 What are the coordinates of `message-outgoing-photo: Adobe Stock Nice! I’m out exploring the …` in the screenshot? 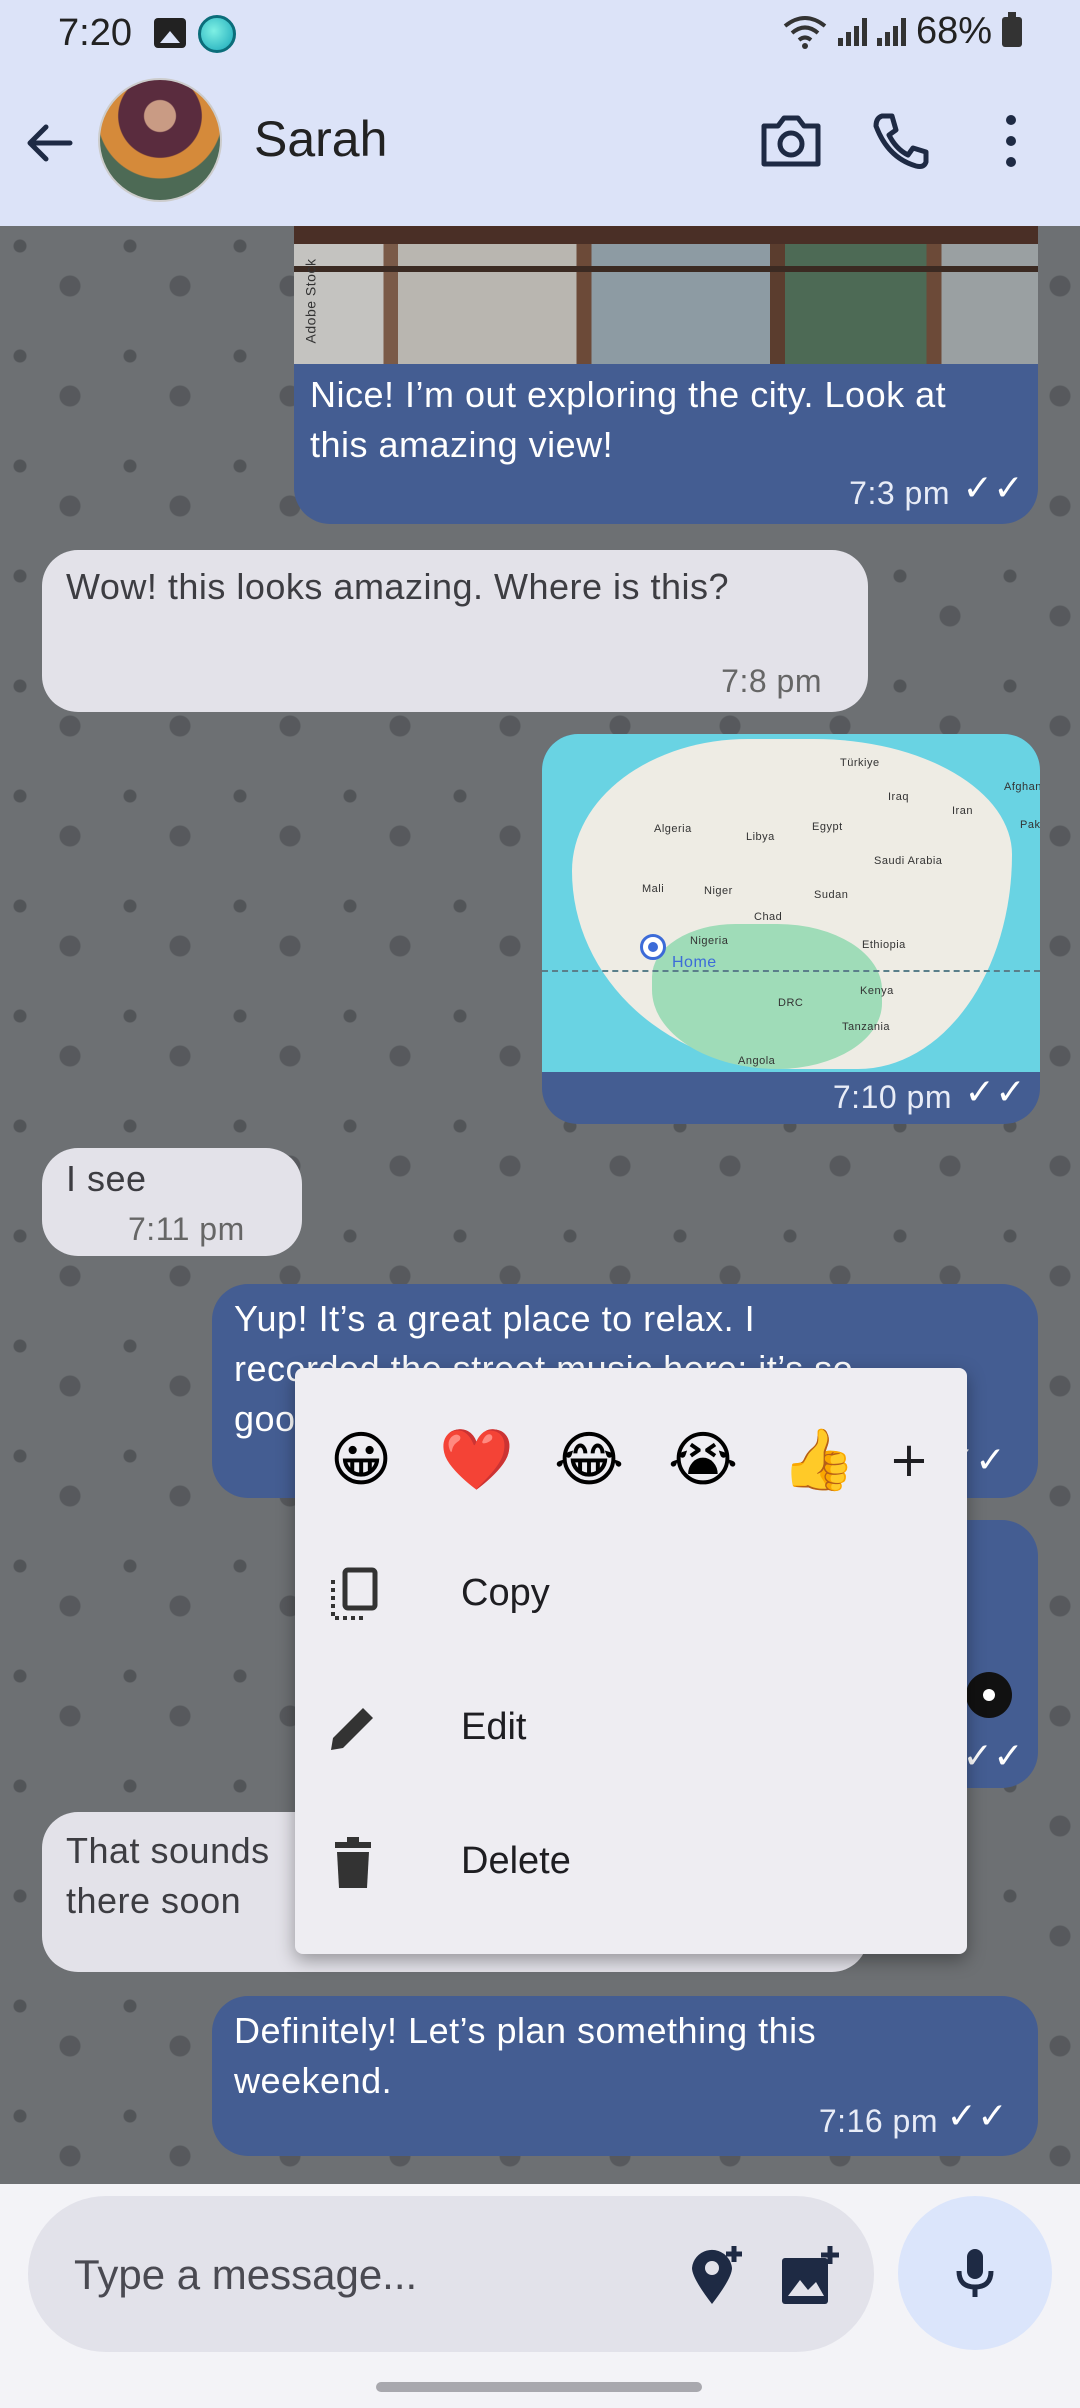 It's located at (666, 375).